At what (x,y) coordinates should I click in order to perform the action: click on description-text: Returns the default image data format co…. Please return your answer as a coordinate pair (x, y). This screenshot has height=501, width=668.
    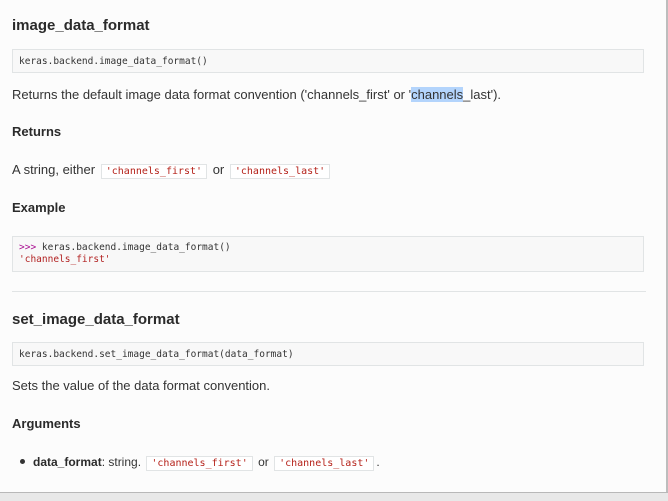
    Looking at the image, I should click on (256, 94).